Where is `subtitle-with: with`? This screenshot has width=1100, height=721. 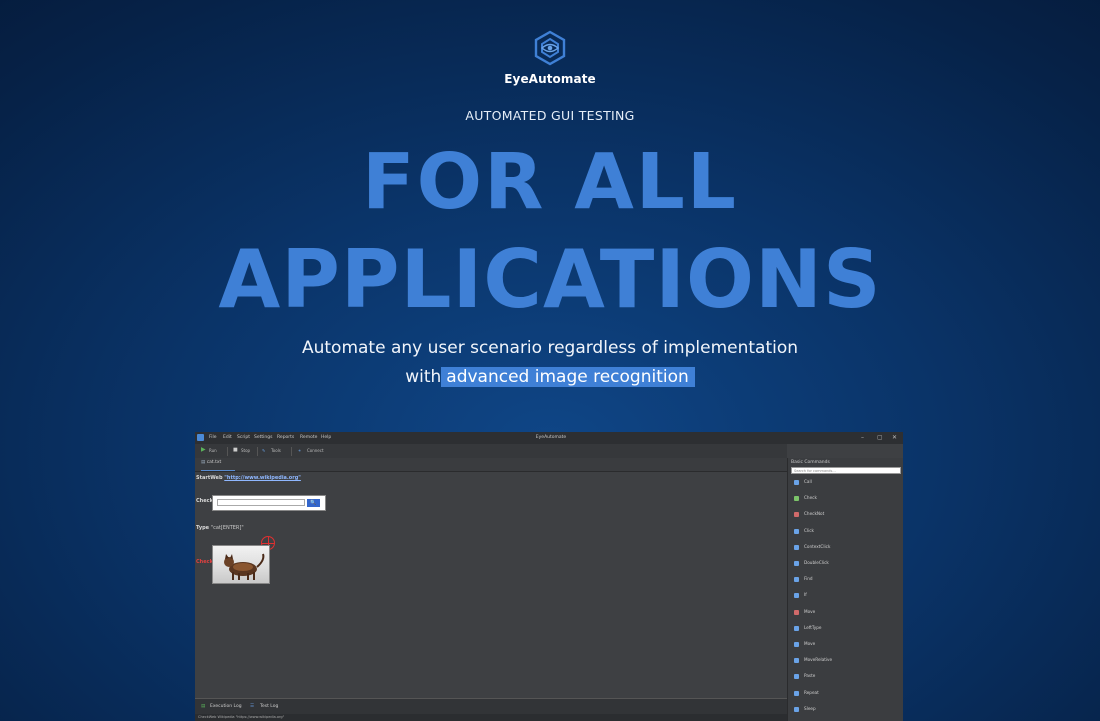 subtitle-with: with is located at coordinates (423, 377).